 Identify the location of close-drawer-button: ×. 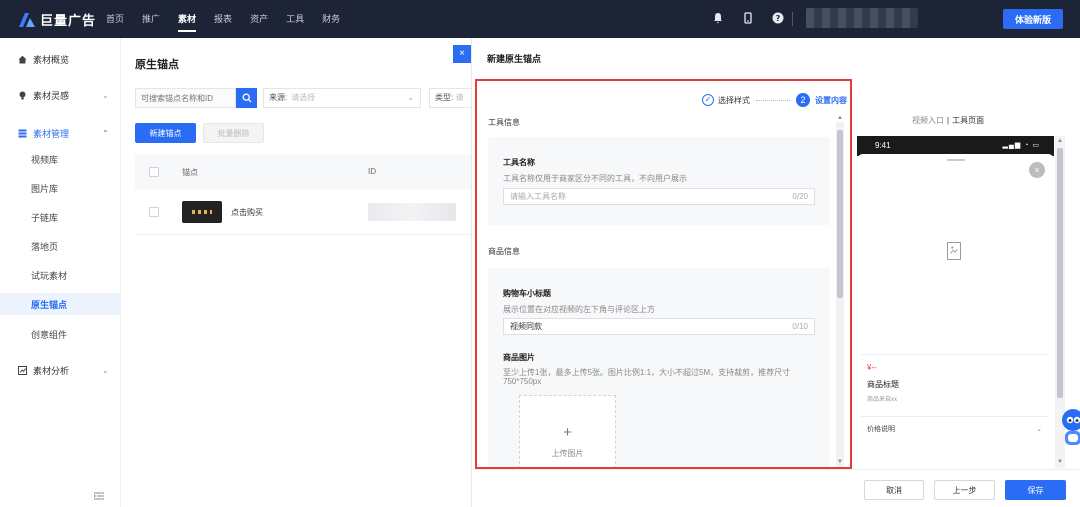
(462, 54).